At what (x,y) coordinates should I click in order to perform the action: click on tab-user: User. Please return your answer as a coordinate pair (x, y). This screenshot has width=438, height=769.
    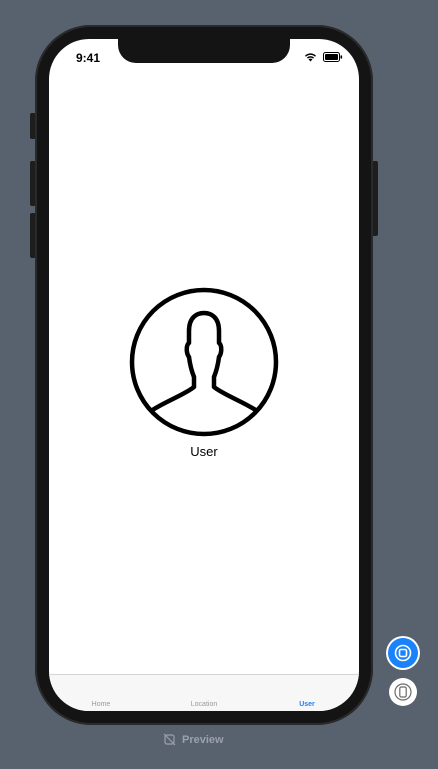
    Looking at the image, I should click on (307, 704).